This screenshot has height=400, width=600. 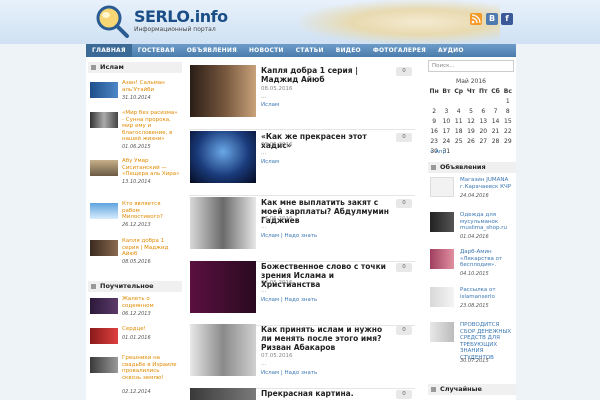 I want to click on list-item: Жалеть о содеянном 06.12.2013, so click(x=135, y=308).